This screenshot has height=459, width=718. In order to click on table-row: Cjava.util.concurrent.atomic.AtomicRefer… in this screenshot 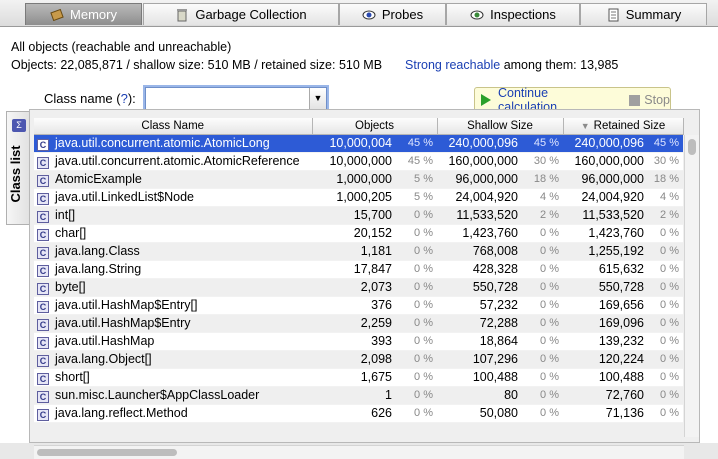, I will do `click(358, 161)`.